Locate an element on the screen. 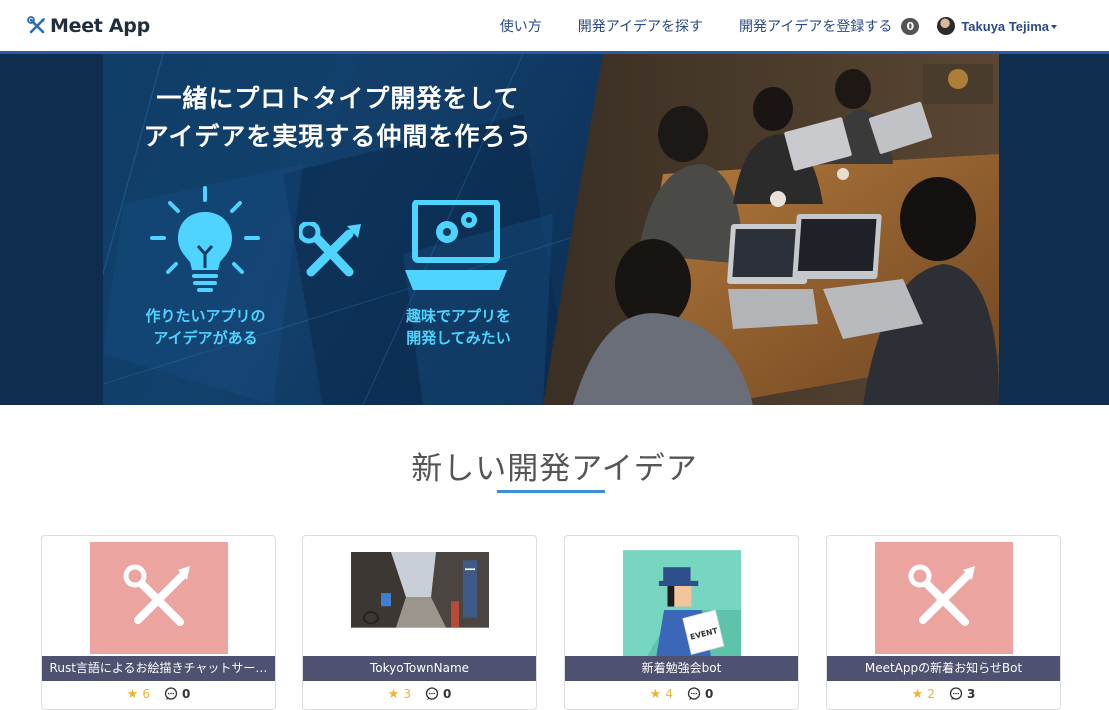  logo-text: Meet App is located at coordinates (100, 26).